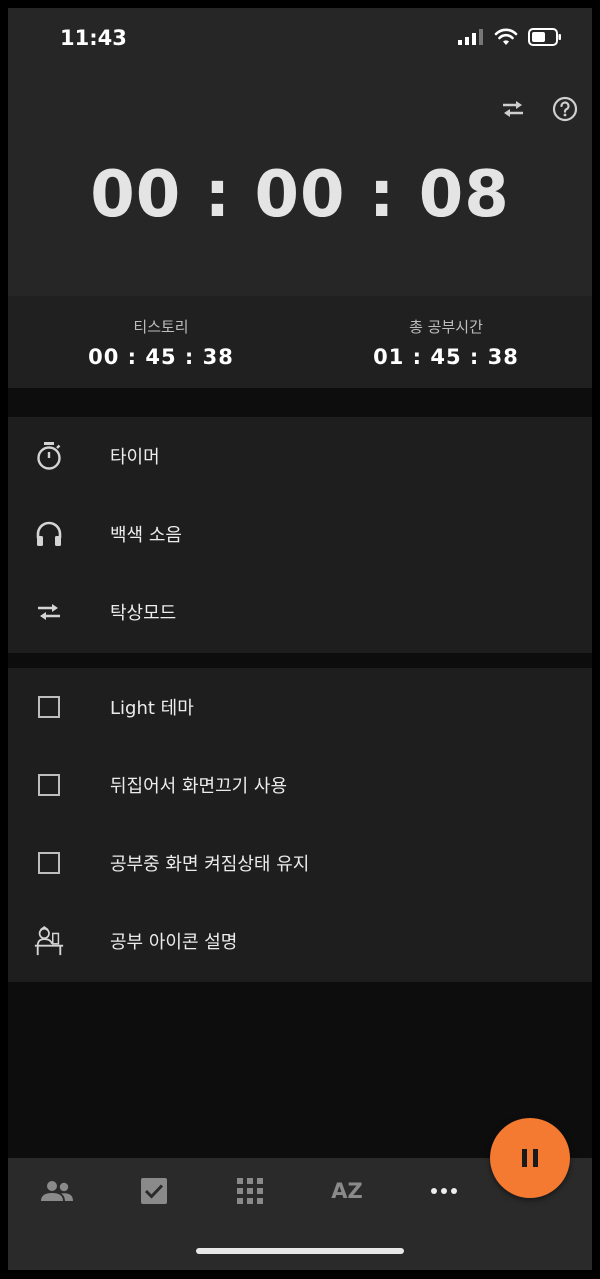 The image size is (600, 1279). Describe the element at coordinates (446, 342) in the screenshot. I see `stat-total: 총 공부시간 01 : 45 : 38` at that location.